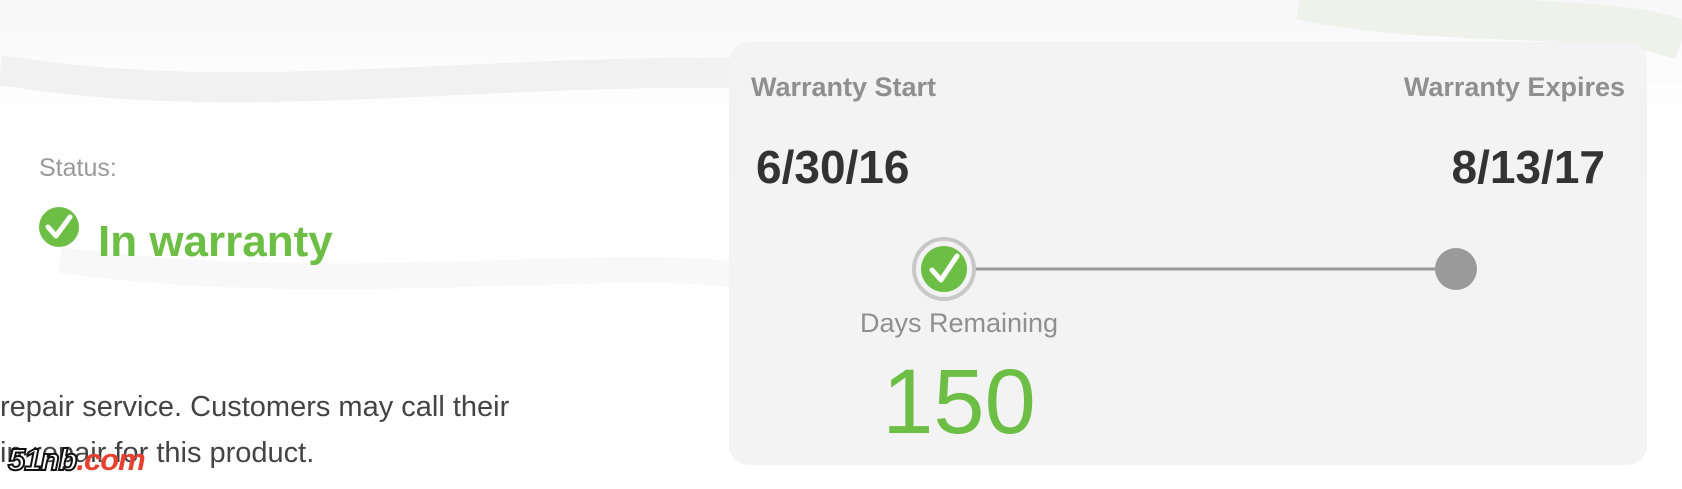  Describe the element at coordinates (78, 168) in the screenshot. I see `status-label: Status:` at that location.